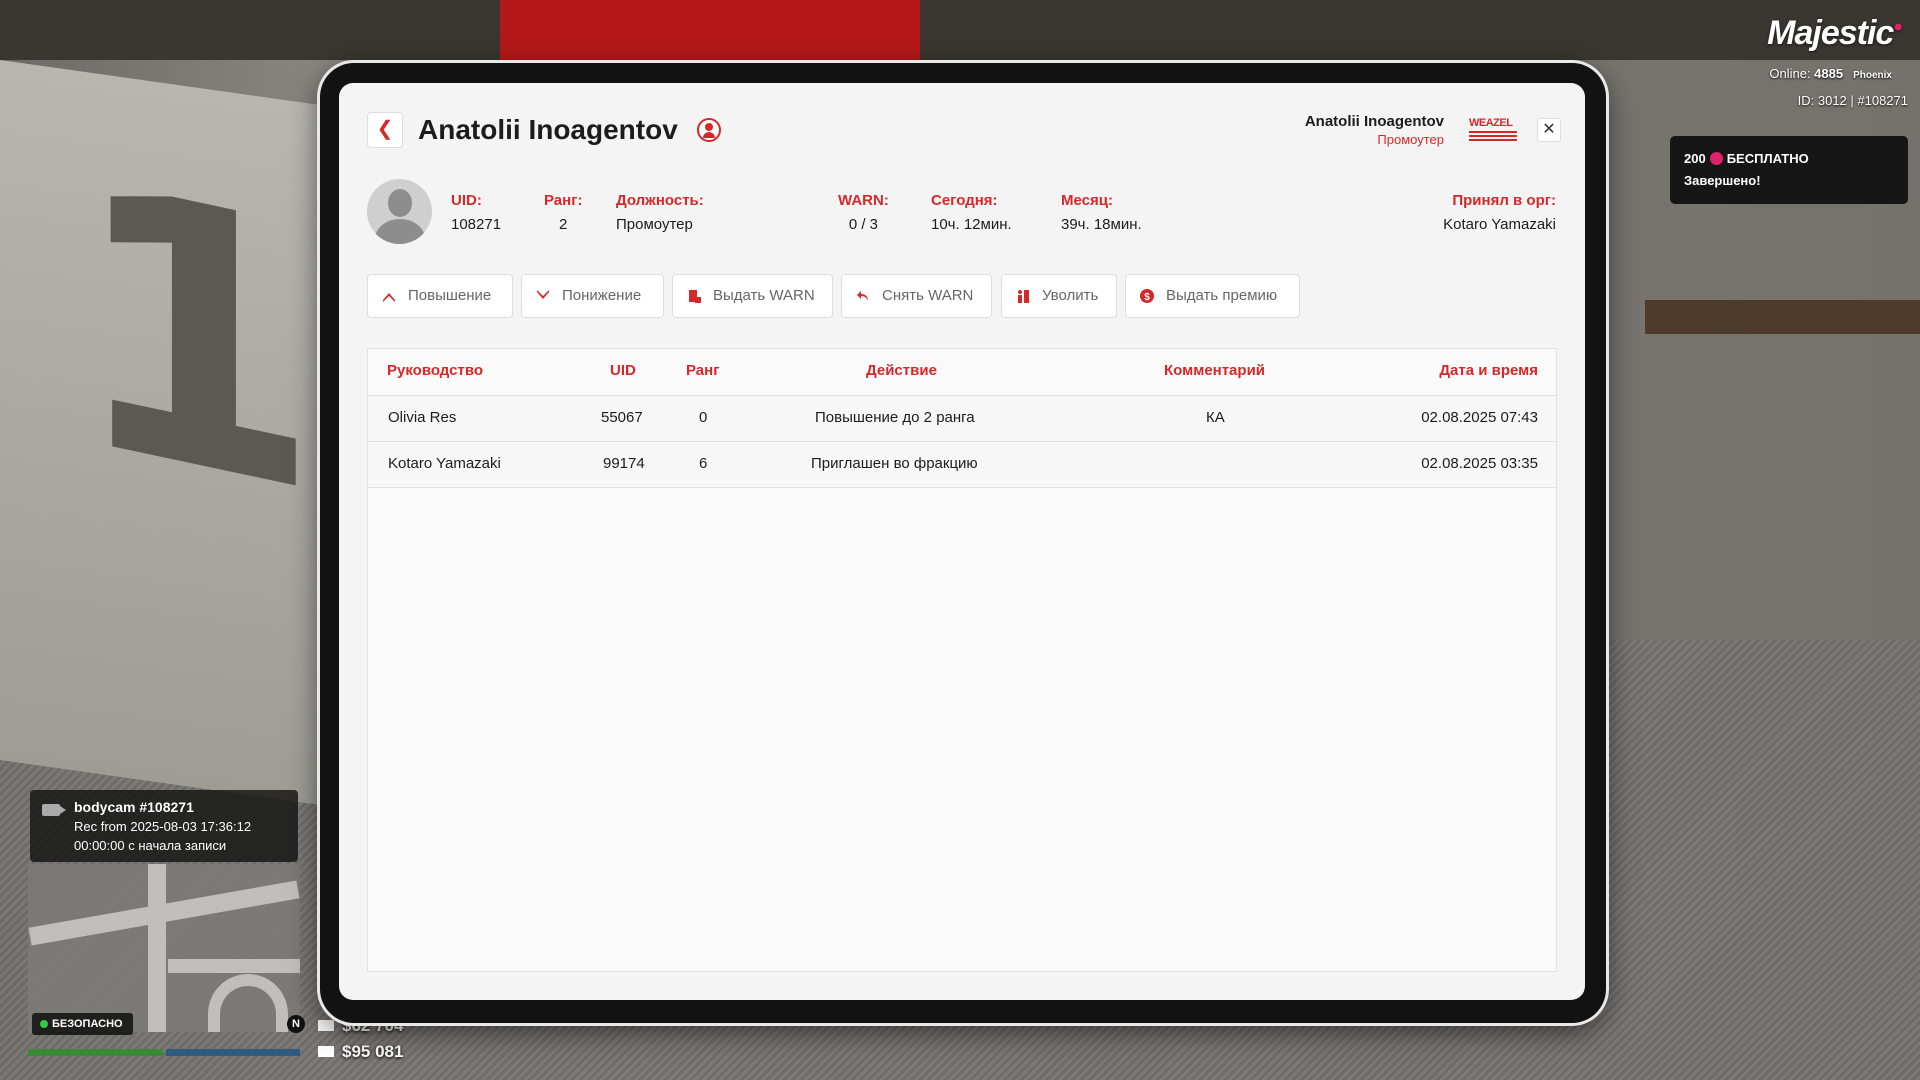 The image size is (1920, 1080). What do you see at coordinates (164, 948) in the screenshot?
I see `minimap` at bounding box center [164, 948].